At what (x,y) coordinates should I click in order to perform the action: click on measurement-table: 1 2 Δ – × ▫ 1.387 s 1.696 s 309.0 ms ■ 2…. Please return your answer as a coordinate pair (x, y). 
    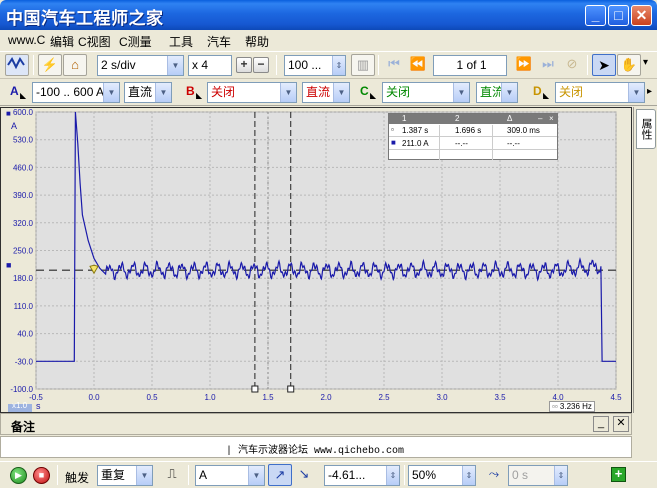
    Looking at the image, I should click on (473, 136).